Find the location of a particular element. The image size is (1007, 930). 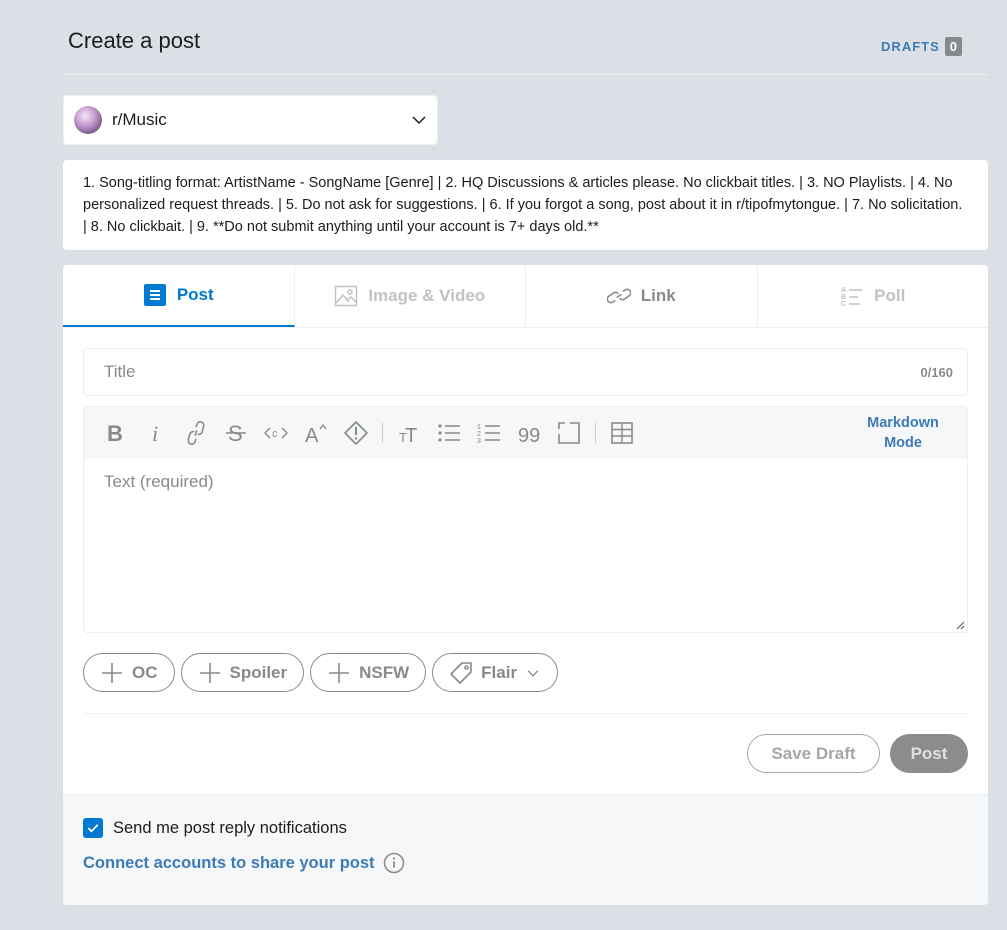

title-char-counter: 0/160 is located at coordinates (936, 372).